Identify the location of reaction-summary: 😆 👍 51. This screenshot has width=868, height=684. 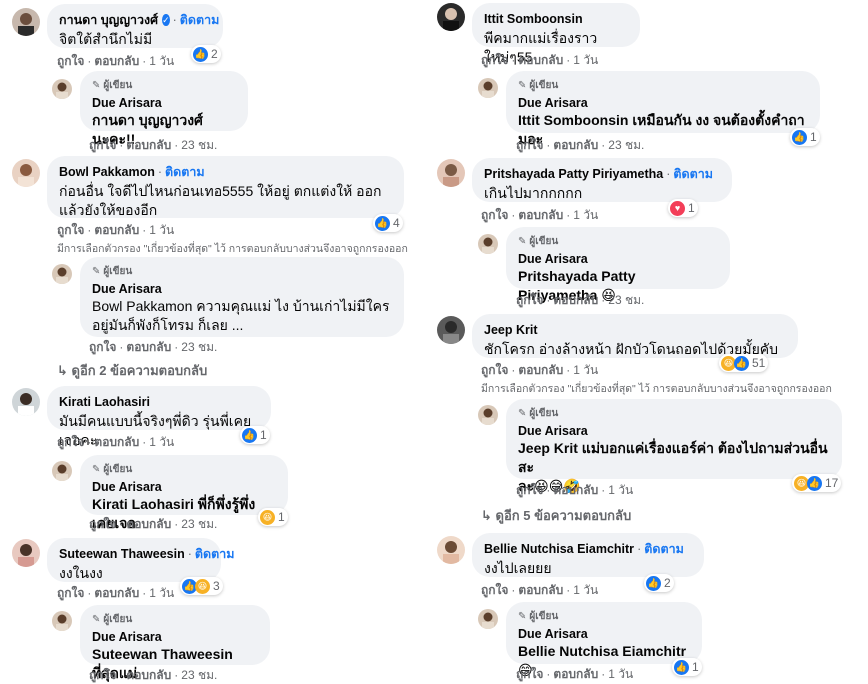
(744, 363).